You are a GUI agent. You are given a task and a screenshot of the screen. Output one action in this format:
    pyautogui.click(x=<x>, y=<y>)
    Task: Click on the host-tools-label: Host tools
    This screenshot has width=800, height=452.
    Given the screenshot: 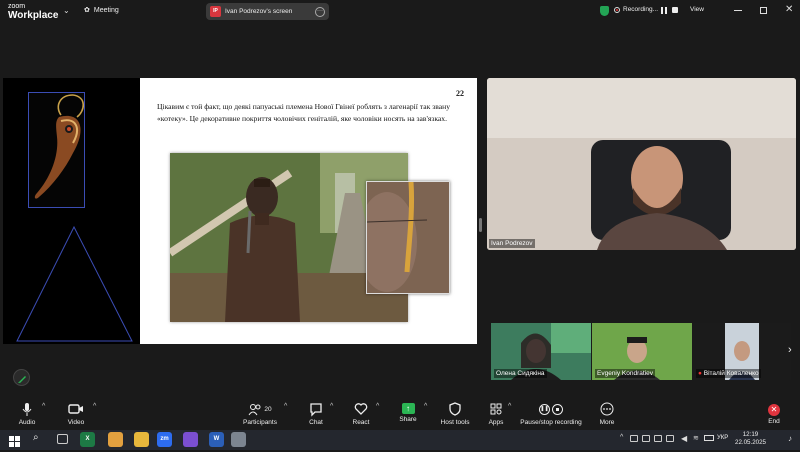 What is the action you would take?
    pyautogui.click(x=455, y=422)
    